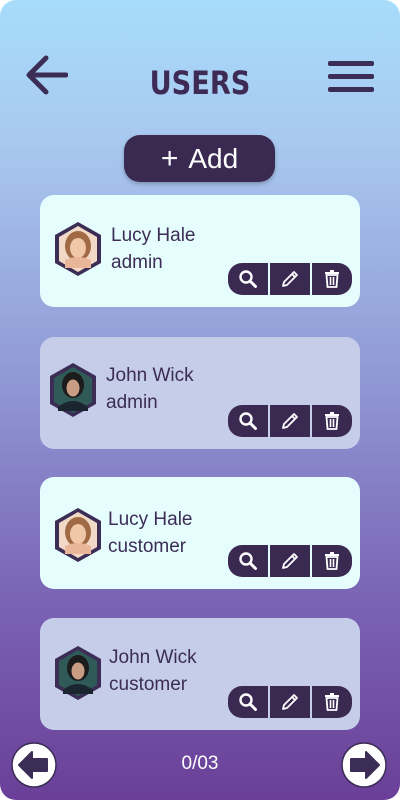 Image resolution: width=400 pixels, height=800 pixels. I want to click on add-button-label: Add, so click(213, 158).